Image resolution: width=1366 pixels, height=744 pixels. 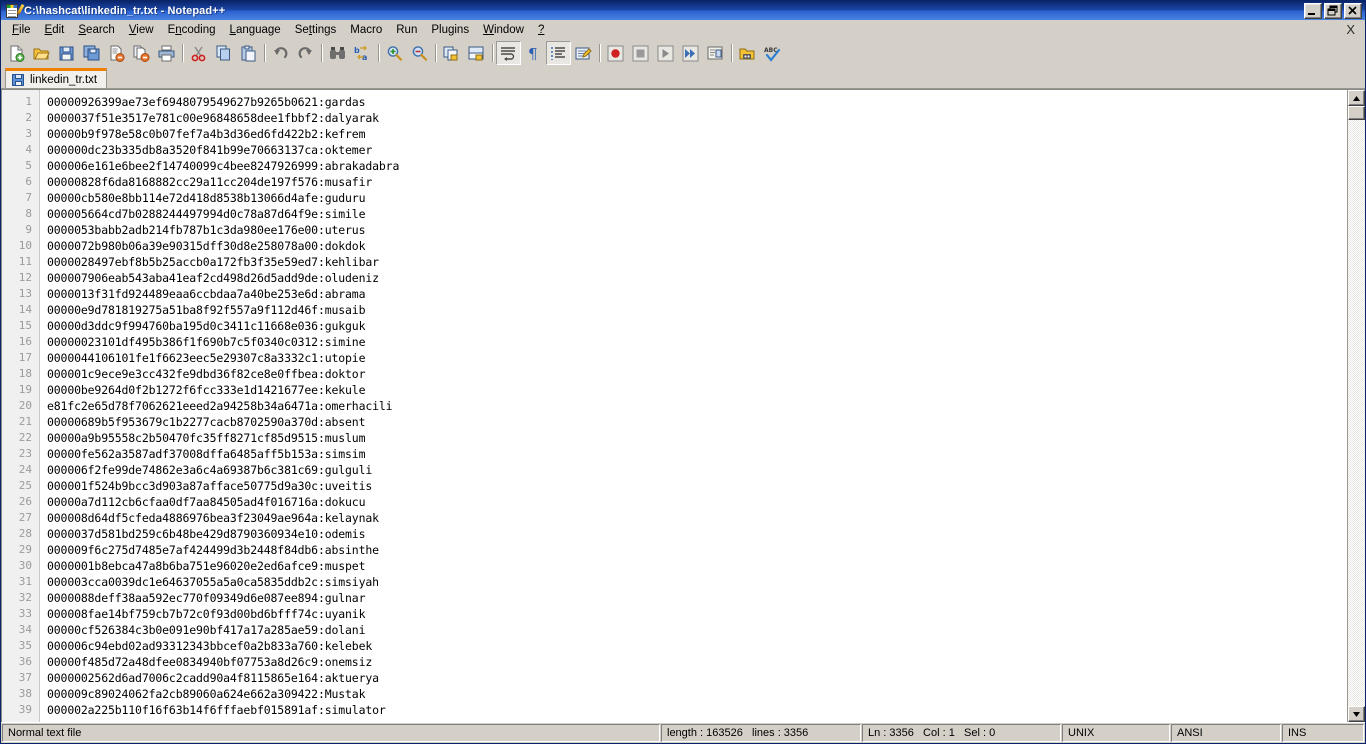 I want to click on minimize-button, so click(x=1313, y=11).